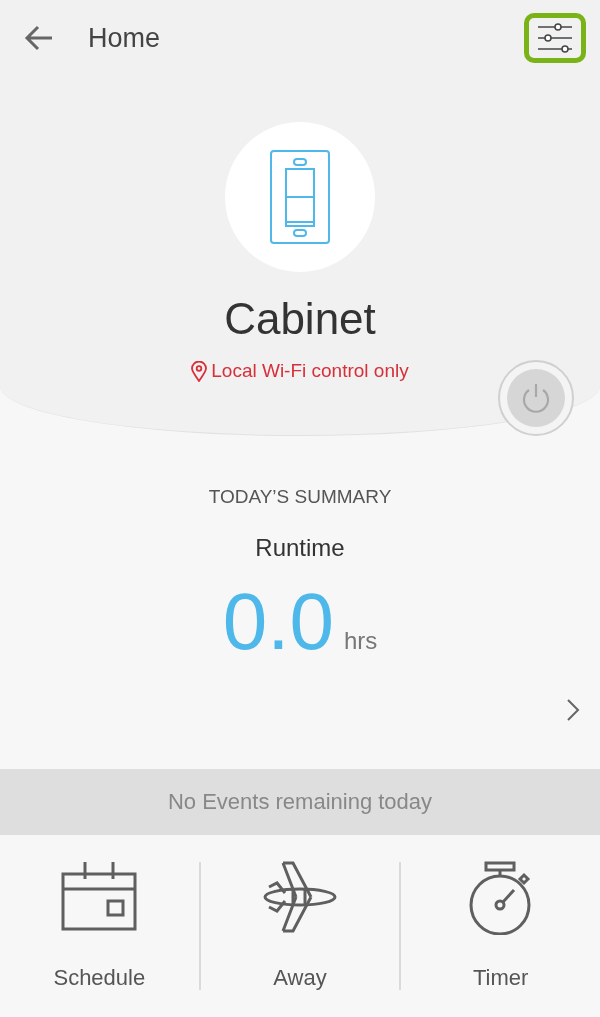 The image size is (600, 1017). What do you see at coordinates (300, 497) in the screenshot?
I see `summary-heading: TODAY’S SUMMARY` at bounding box center [300, 497].